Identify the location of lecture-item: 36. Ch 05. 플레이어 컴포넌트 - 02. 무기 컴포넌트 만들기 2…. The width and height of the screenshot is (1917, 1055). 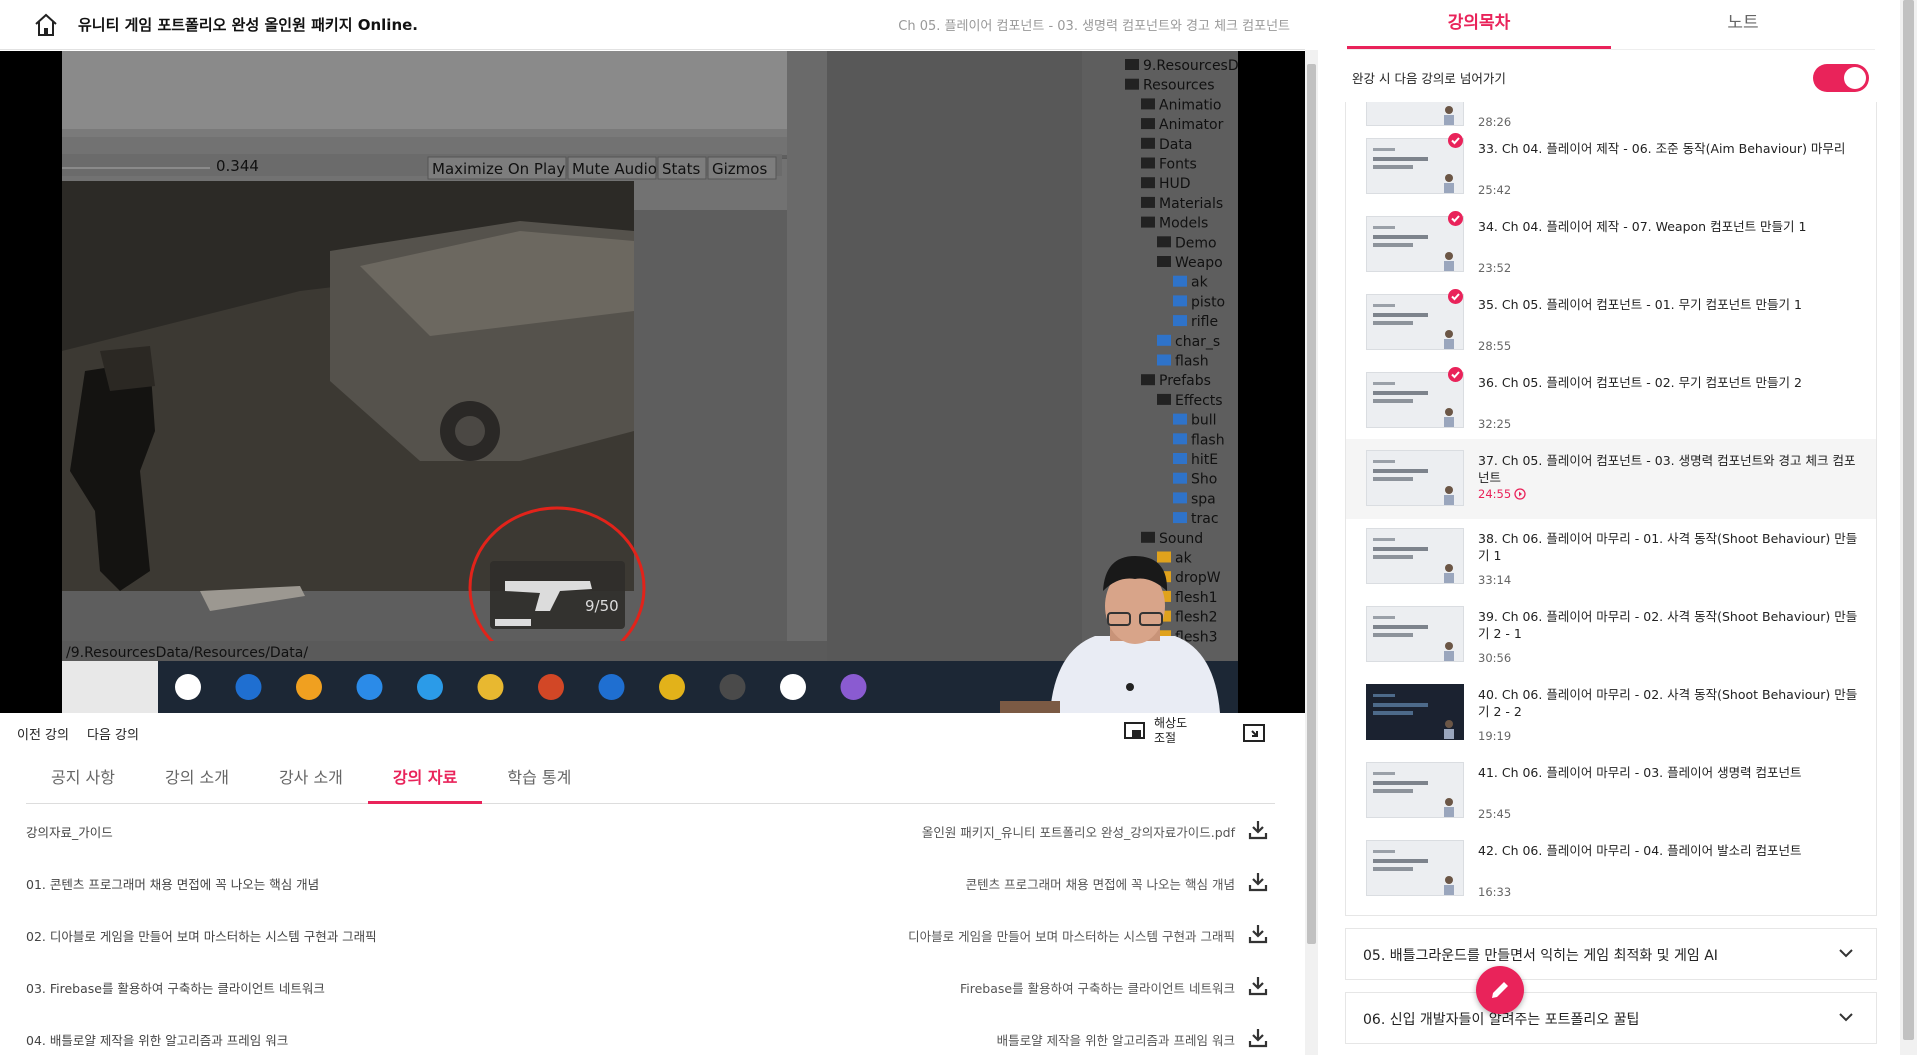
(1611, 400).